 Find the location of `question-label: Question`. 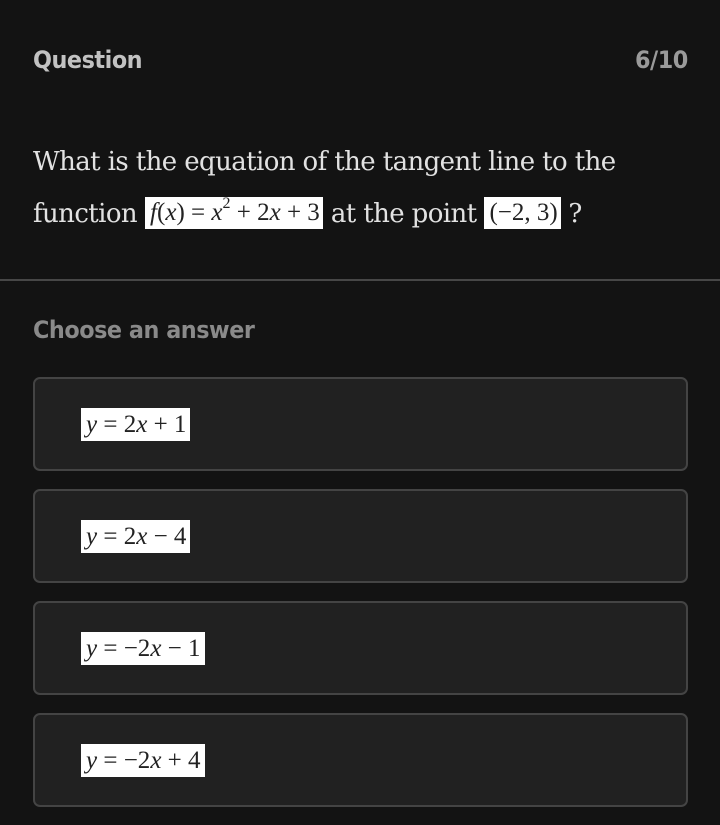

question-label: Question is located at coordinates (88, 60).